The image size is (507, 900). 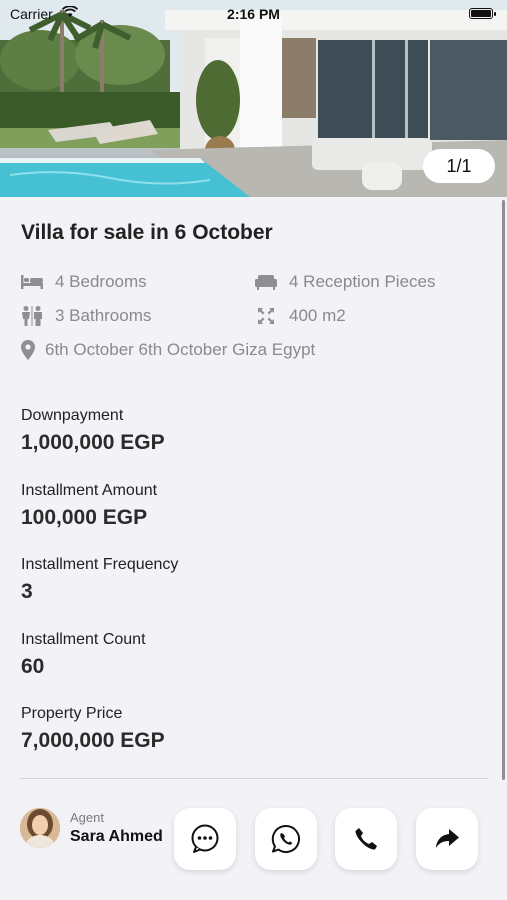 I want to click on installment-amount-label: Installment Amount, so click(x=89, y=490).